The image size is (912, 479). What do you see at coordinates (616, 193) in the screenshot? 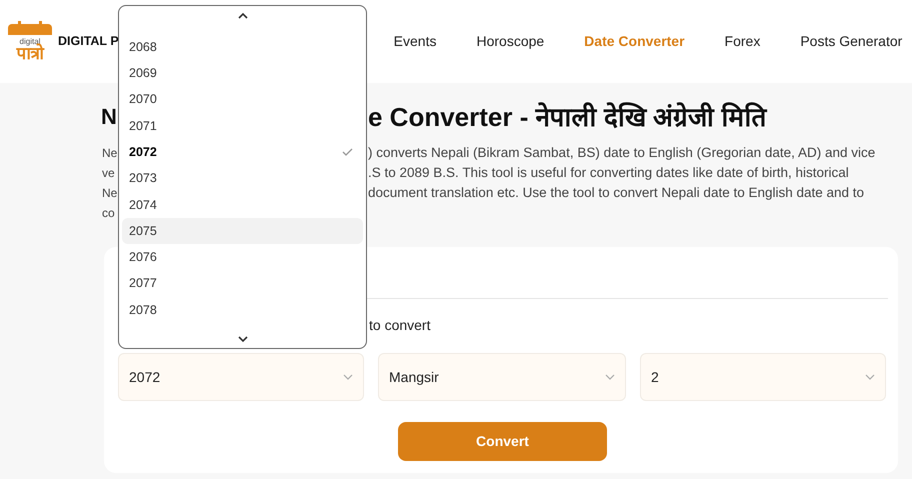
I see `description-text: document translation etc. Use the tool to convert Nepali date to English date and to` at bounding box center [616, 193].